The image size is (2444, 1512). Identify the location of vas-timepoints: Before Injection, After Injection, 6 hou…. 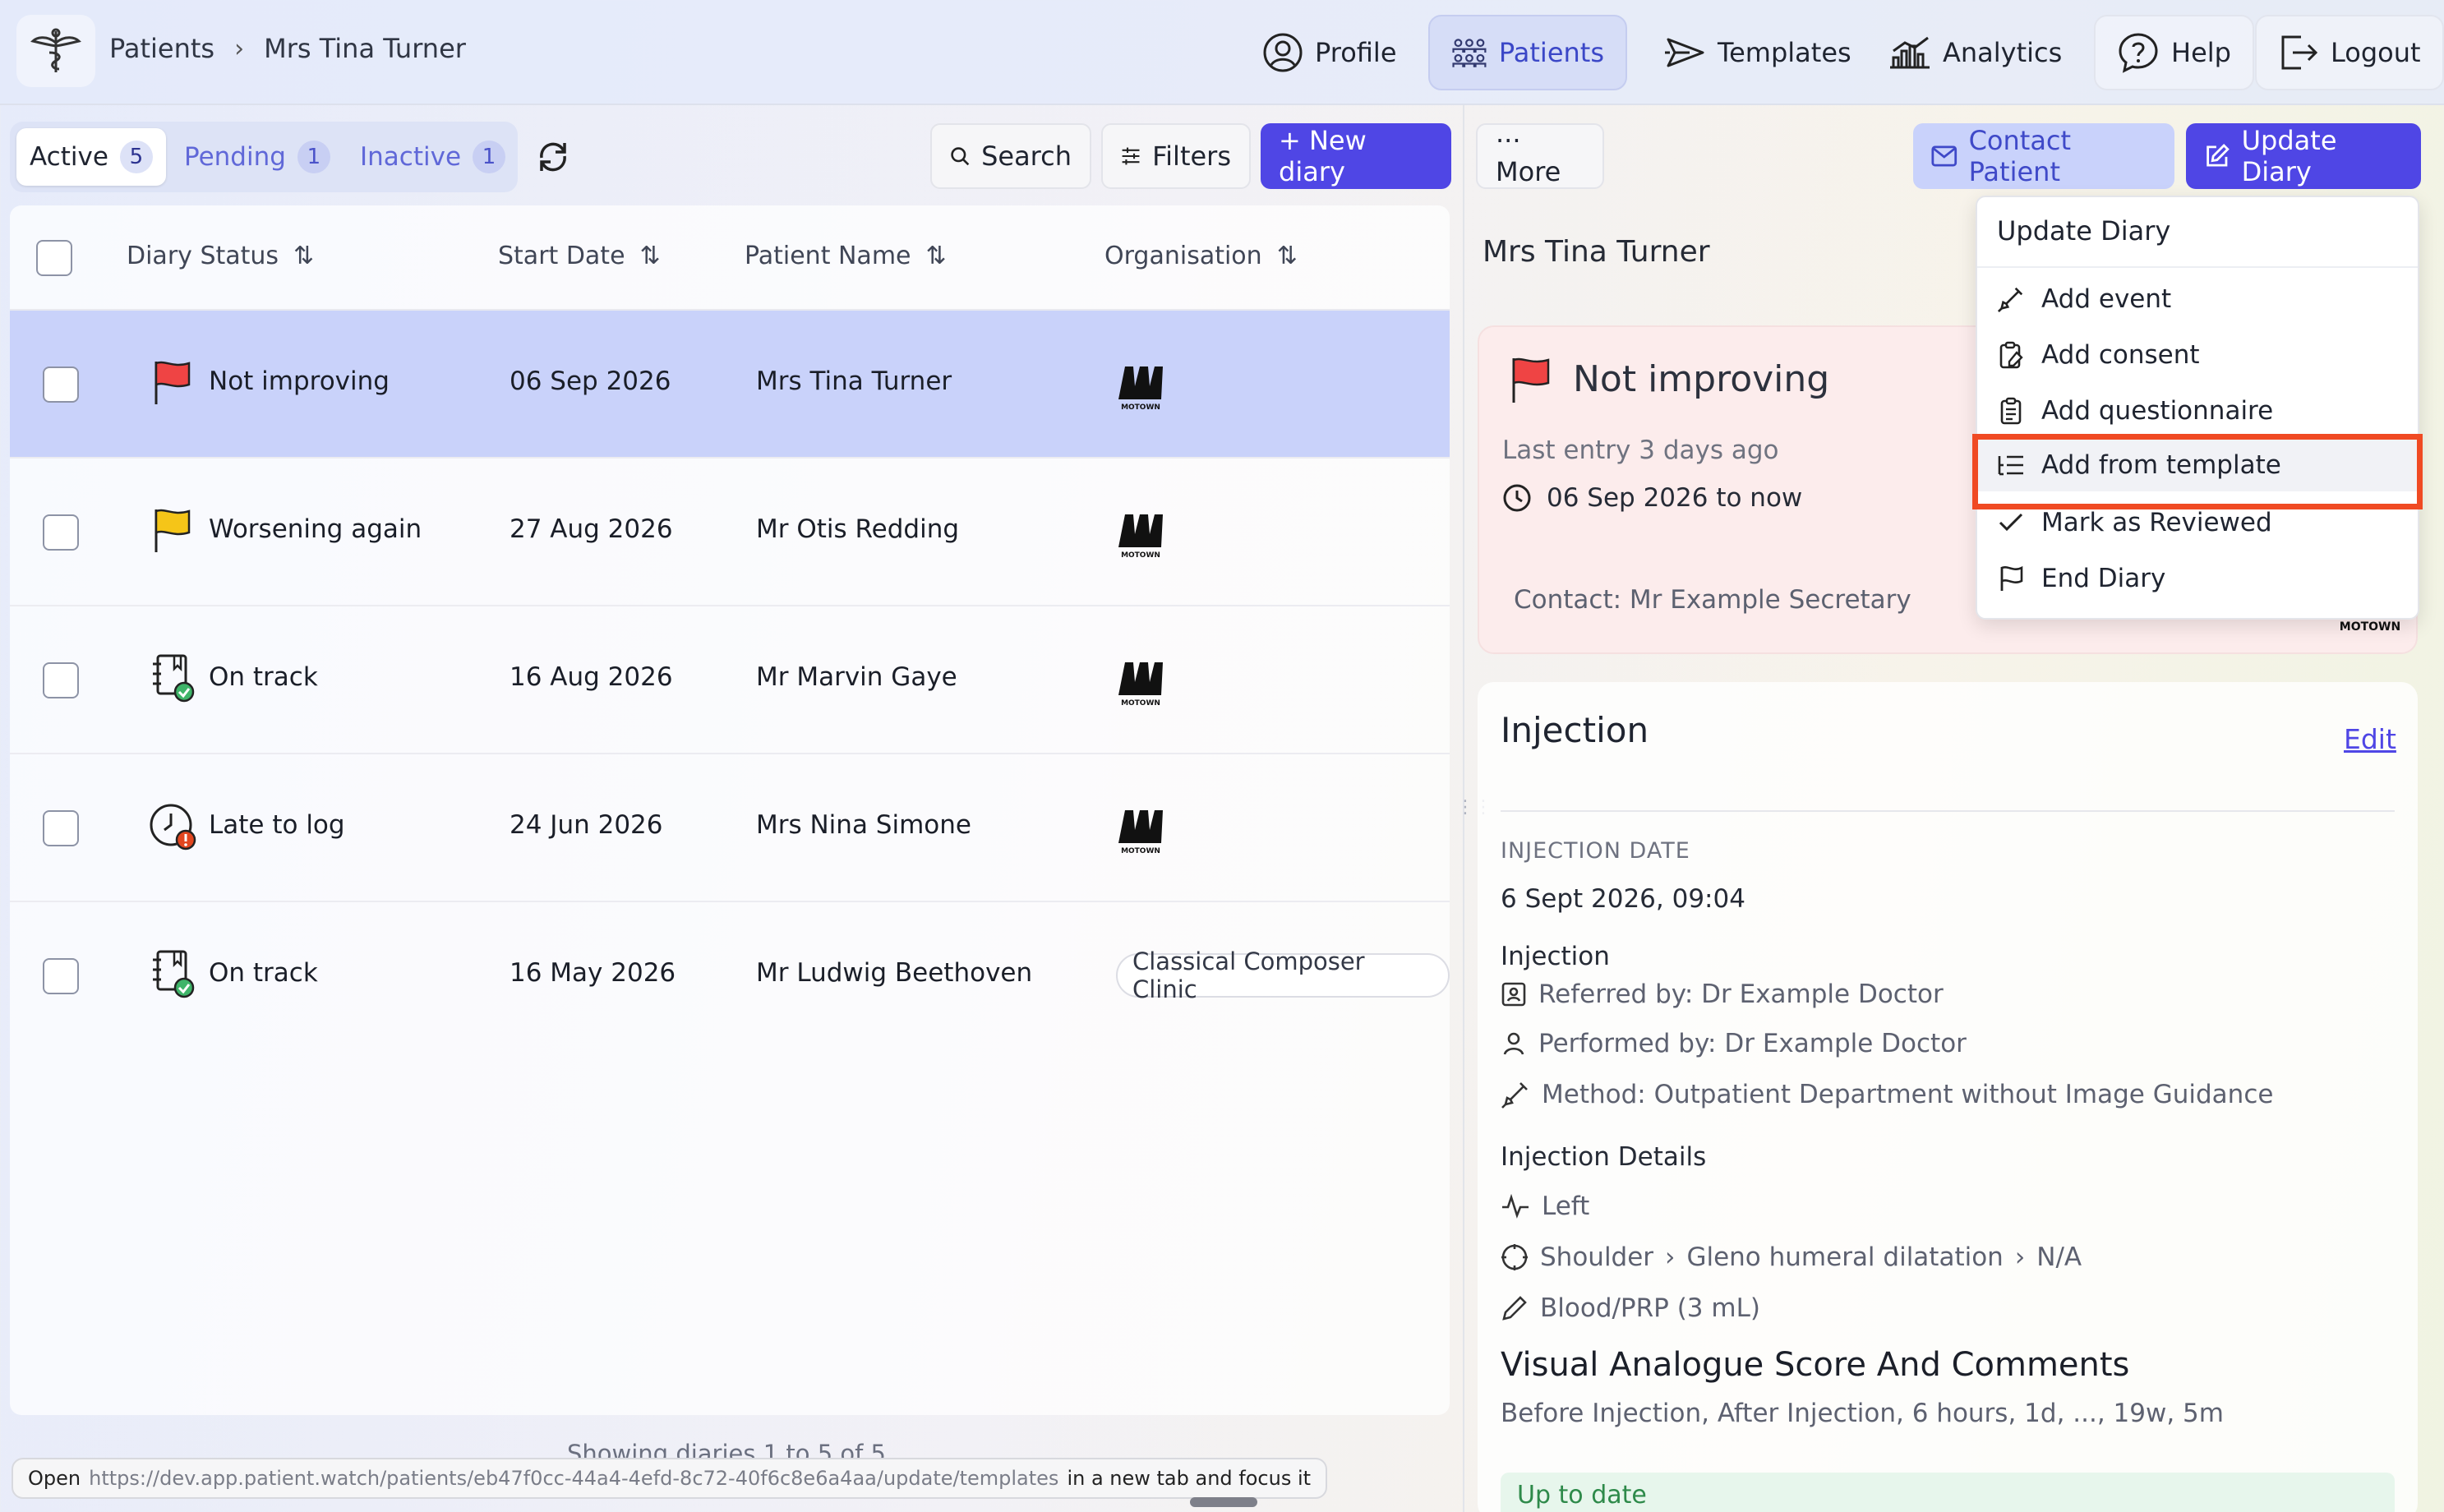
(1862, 1414).